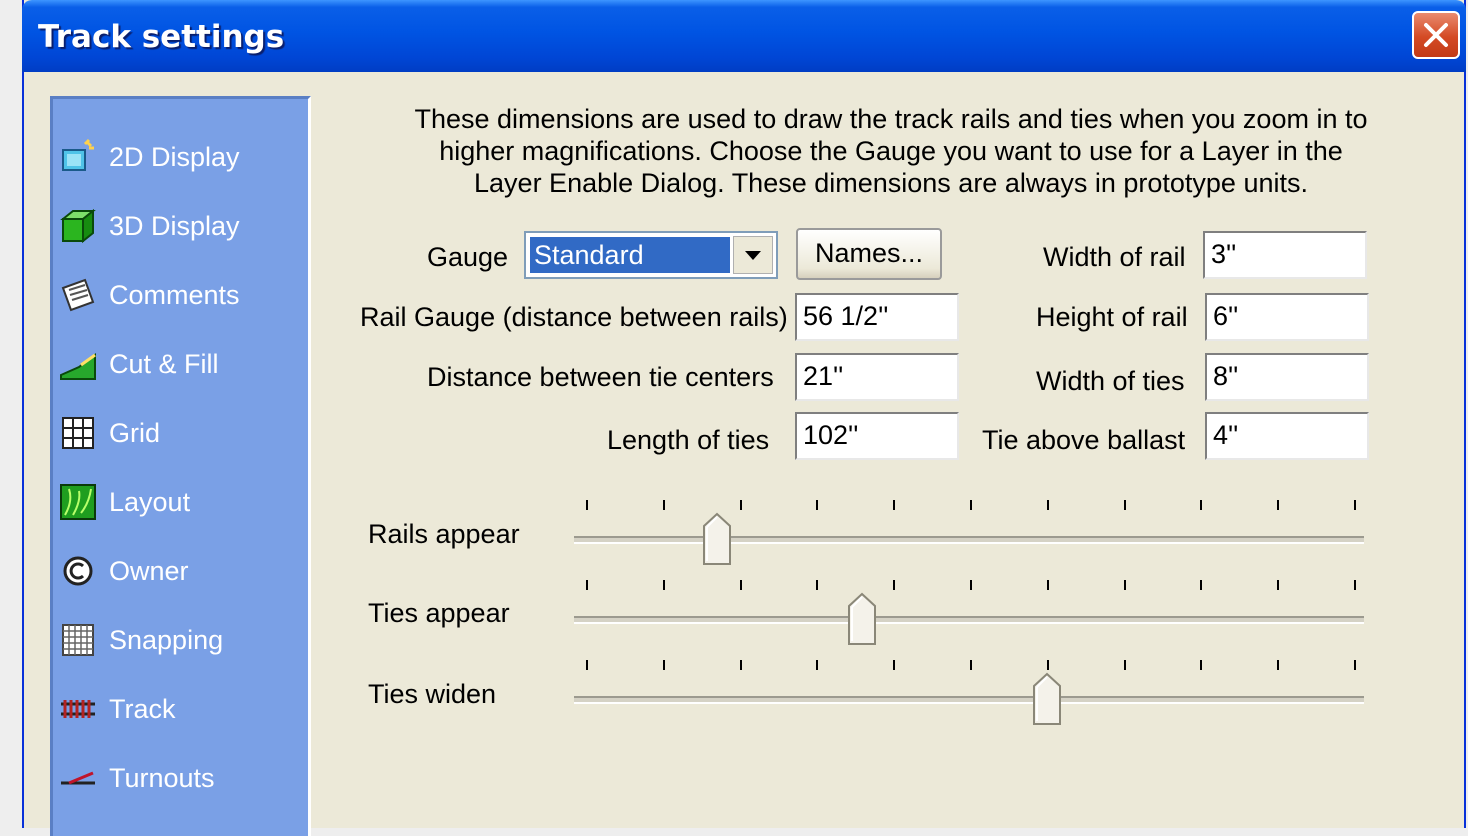  I want to click on sidebar-item-2d-display: 2D Display, so click(149, 157).